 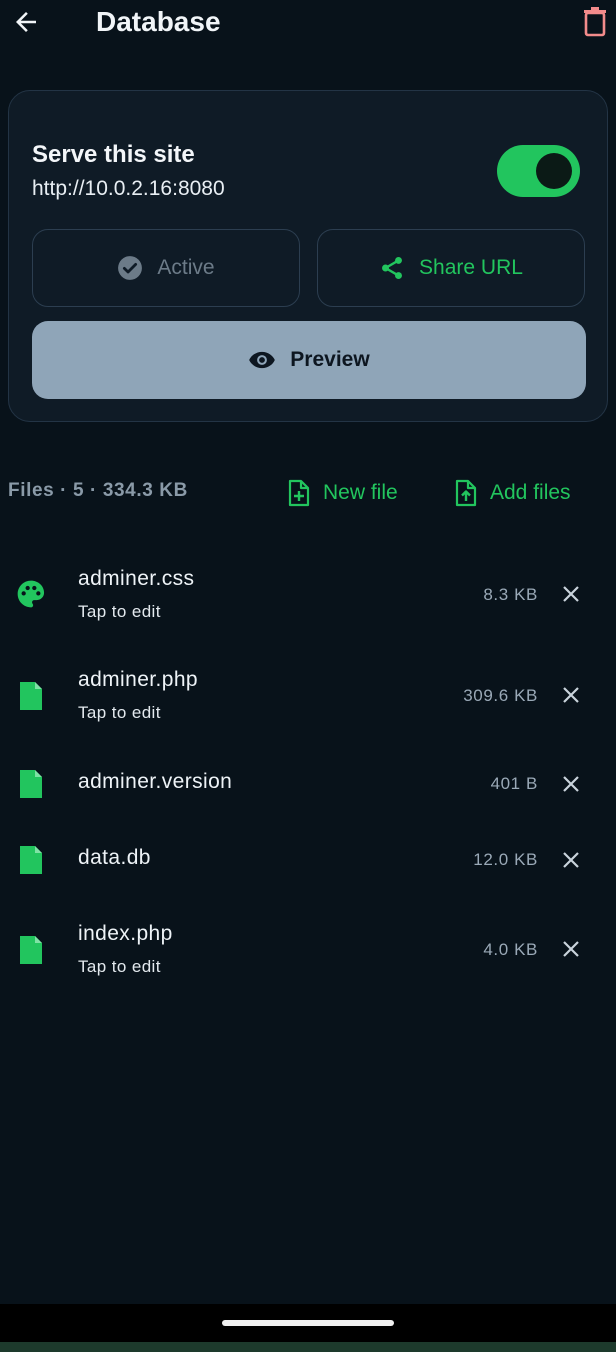 I want to click on new-file-button: New file, so click(x=342, y=493).